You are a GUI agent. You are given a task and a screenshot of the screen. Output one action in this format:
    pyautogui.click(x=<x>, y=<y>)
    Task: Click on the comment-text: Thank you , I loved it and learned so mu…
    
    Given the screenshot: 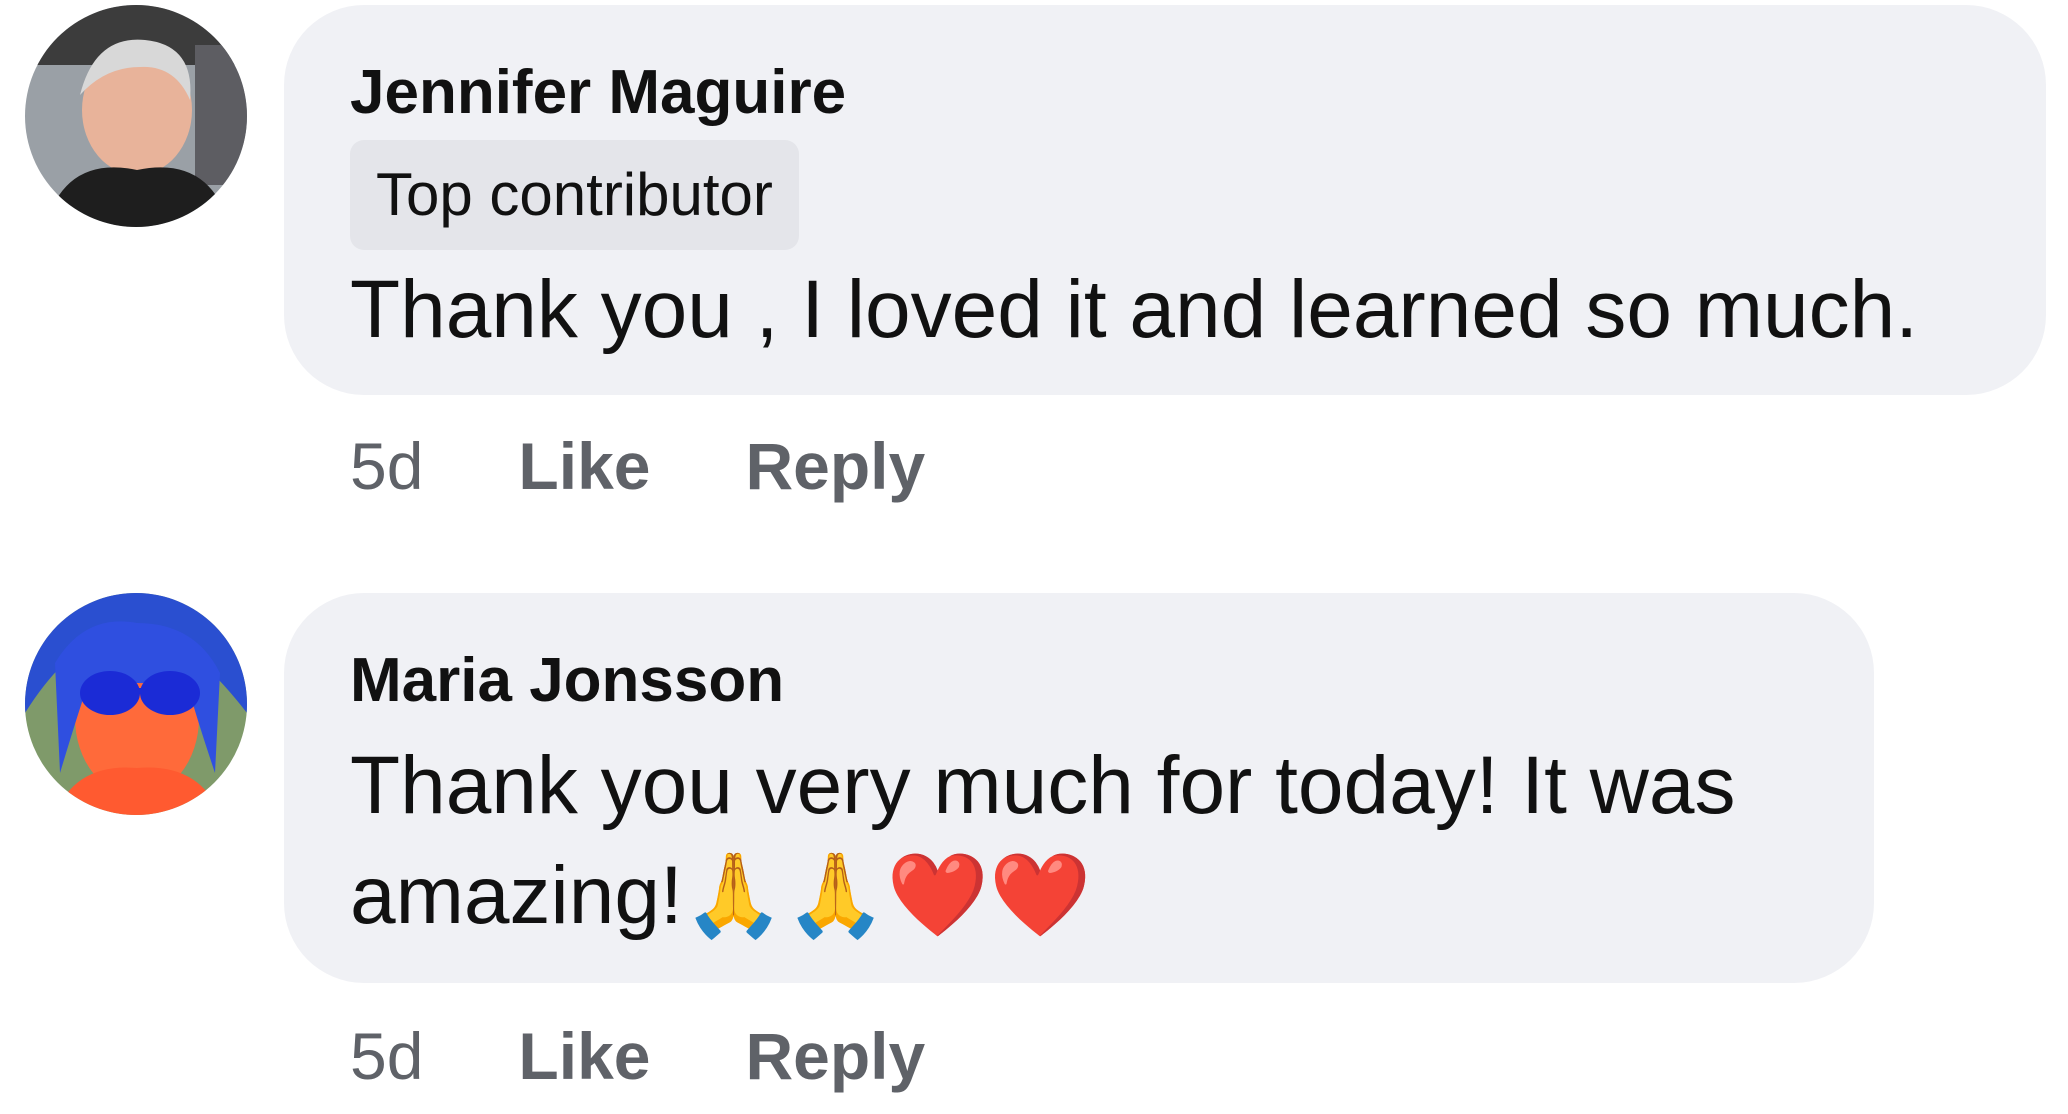 What is the action you would take?
    pyautogui.click(x=1134, y=309)
    